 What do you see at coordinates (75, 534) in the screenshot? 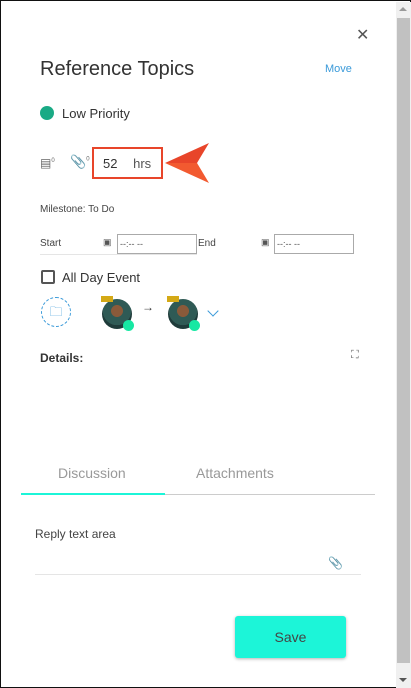
I see `reply-textarea: Reply text area` at bounding box center [75, 534].